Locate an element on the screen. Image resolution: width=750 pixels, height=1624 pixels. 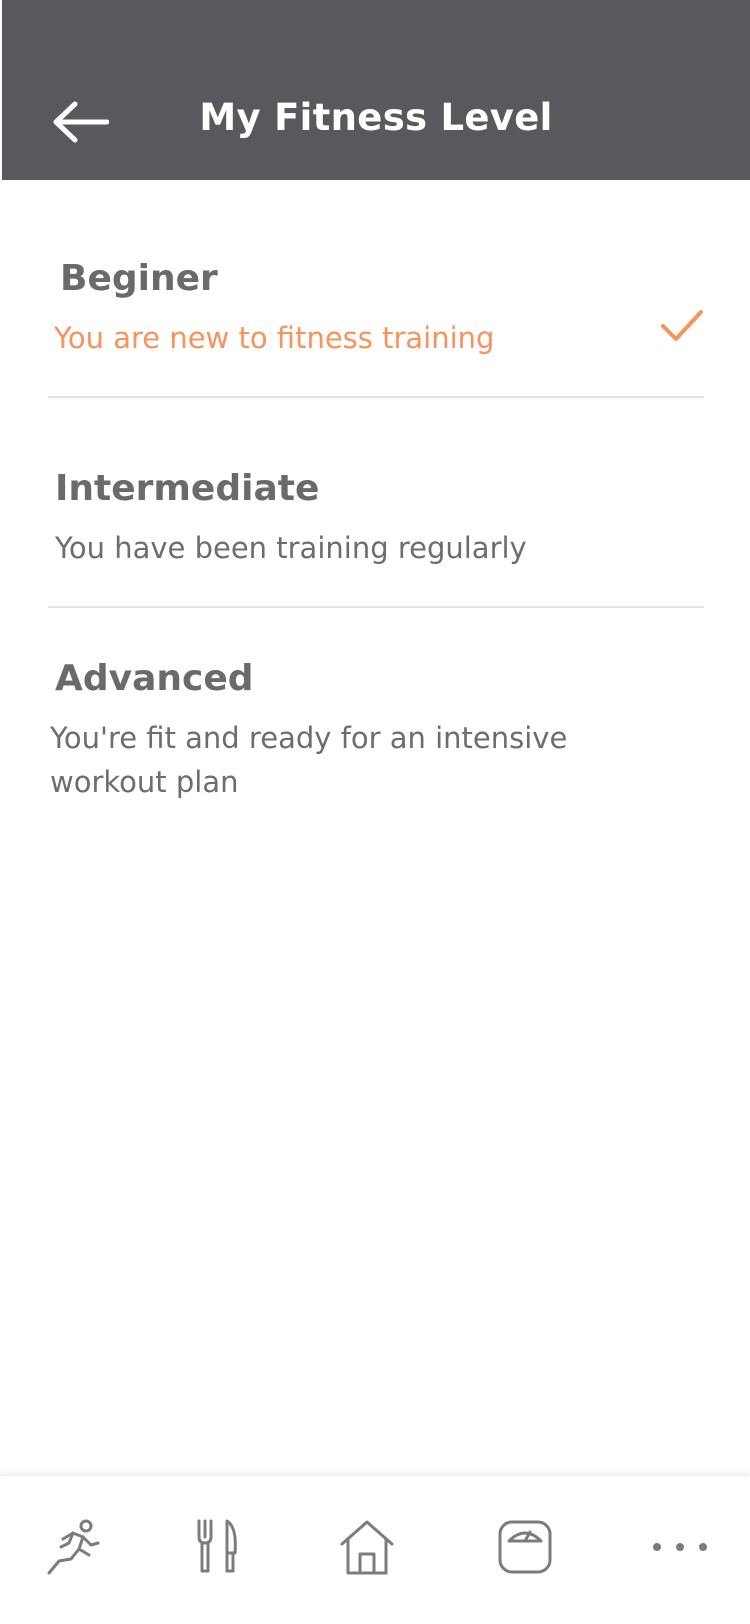
nav-home-tab is located at coordinates (367, 1547).